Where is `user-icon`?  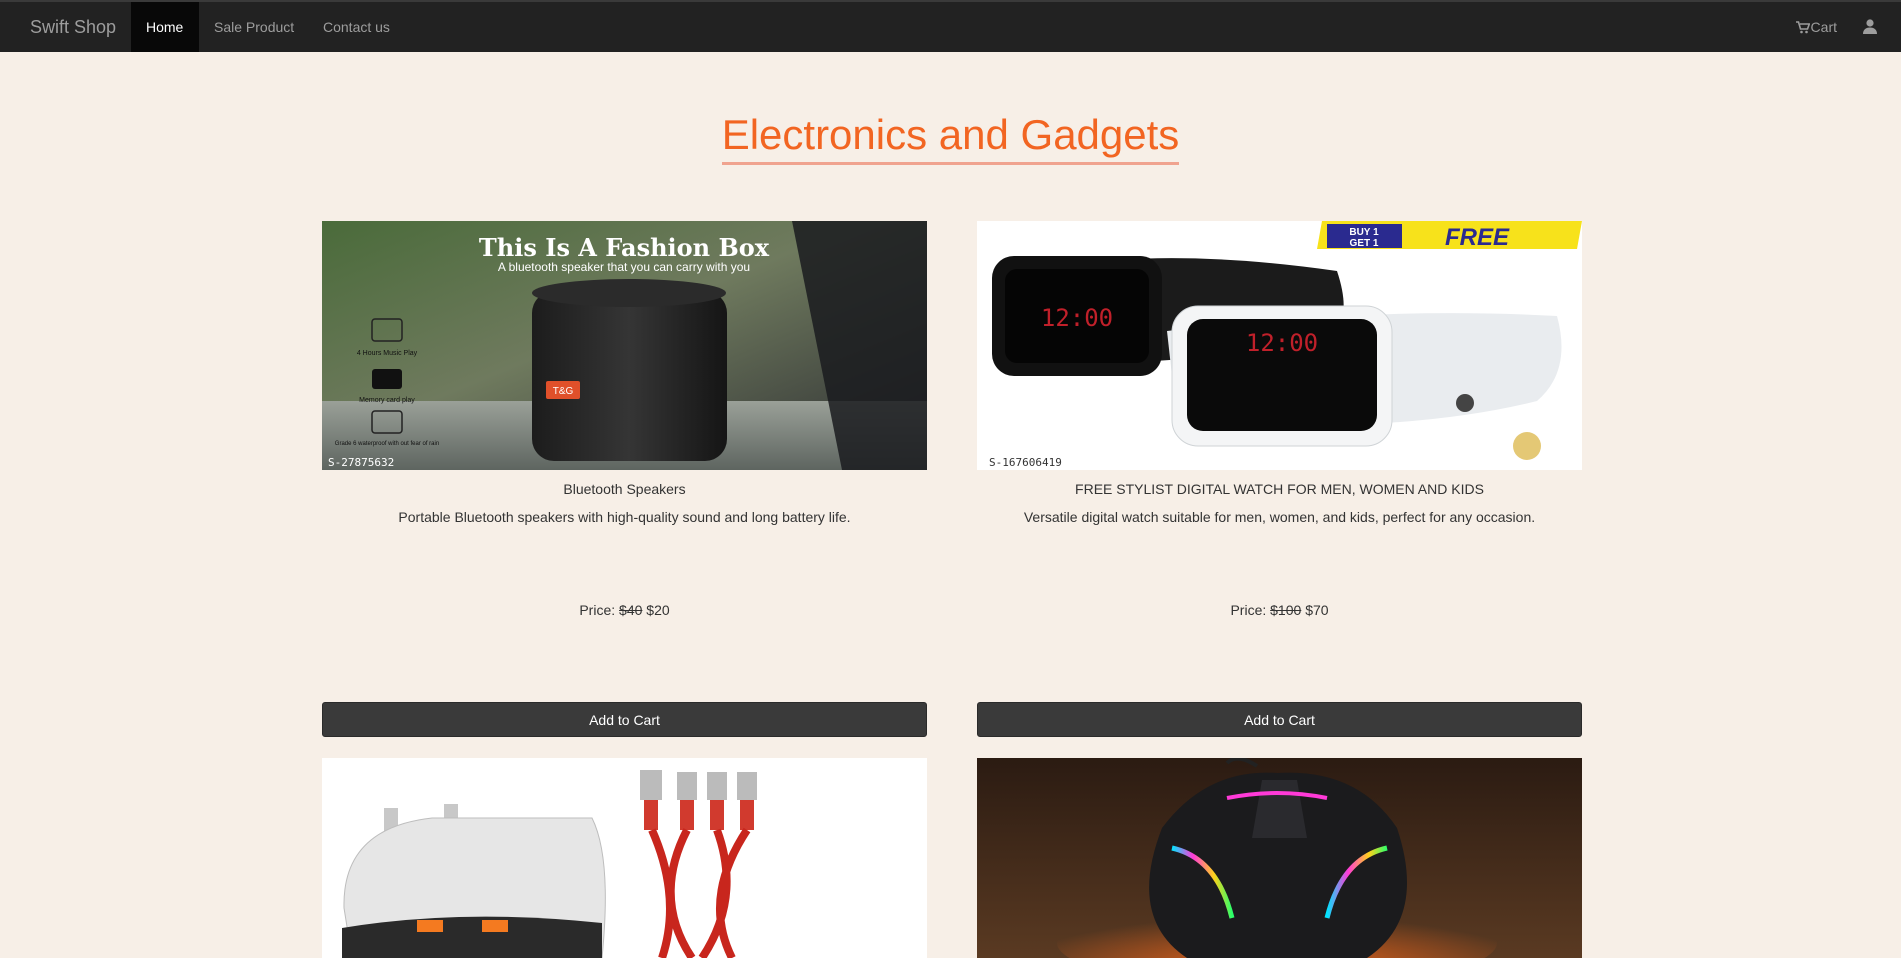
user-icon is located at coordinates (1870, 26).